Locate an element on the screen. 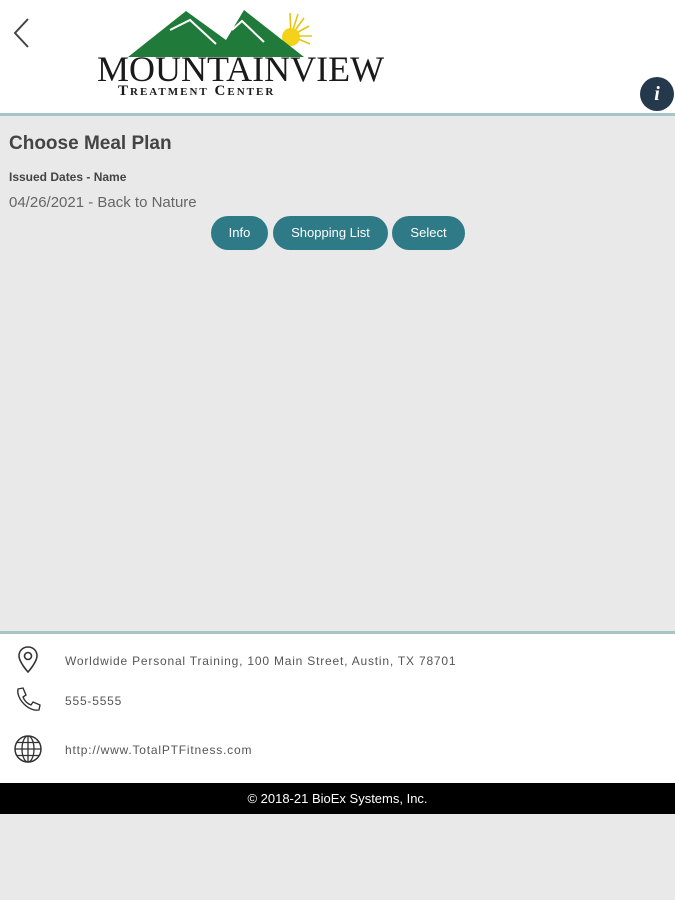 The image size is (675, 900). website-link: http://www.TotalPTFitness.com is located at coordinates (158, 750).